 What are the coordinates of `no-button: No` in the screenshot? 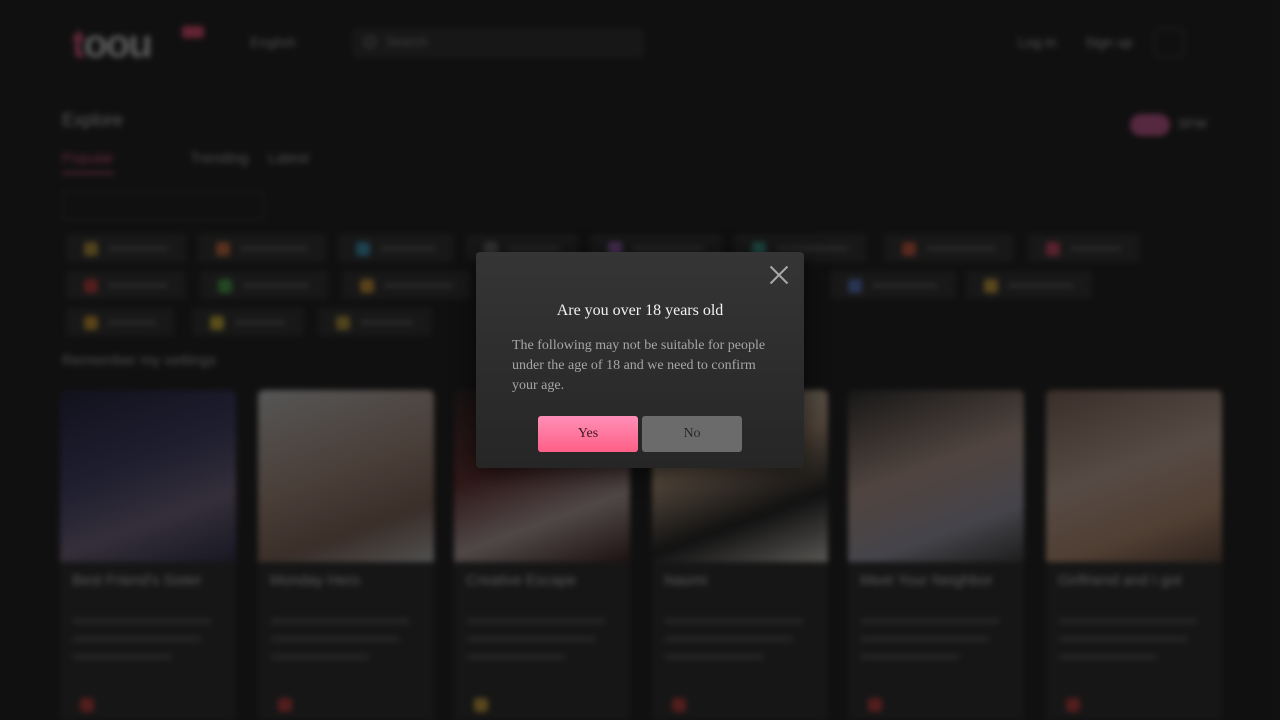 It's located at (692, 434).